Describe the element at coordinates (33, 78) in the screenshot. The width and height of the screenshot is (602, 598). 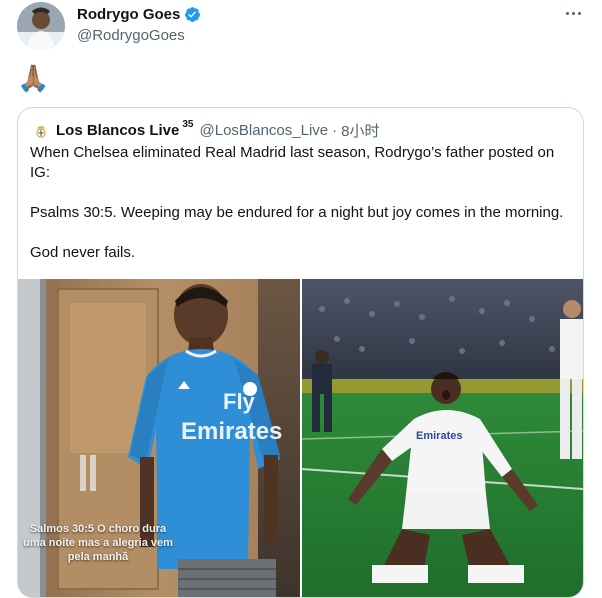
I see `tweet-text: 🙏🏽` at that location.